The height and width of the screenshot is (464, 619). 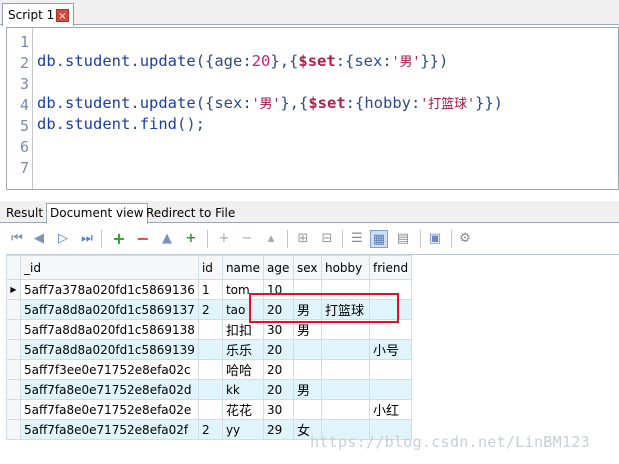 What do you see at coordinates (87, 239) in the screenshot?
I see `last-icon: ⏭` at bounding box center [87, 239].